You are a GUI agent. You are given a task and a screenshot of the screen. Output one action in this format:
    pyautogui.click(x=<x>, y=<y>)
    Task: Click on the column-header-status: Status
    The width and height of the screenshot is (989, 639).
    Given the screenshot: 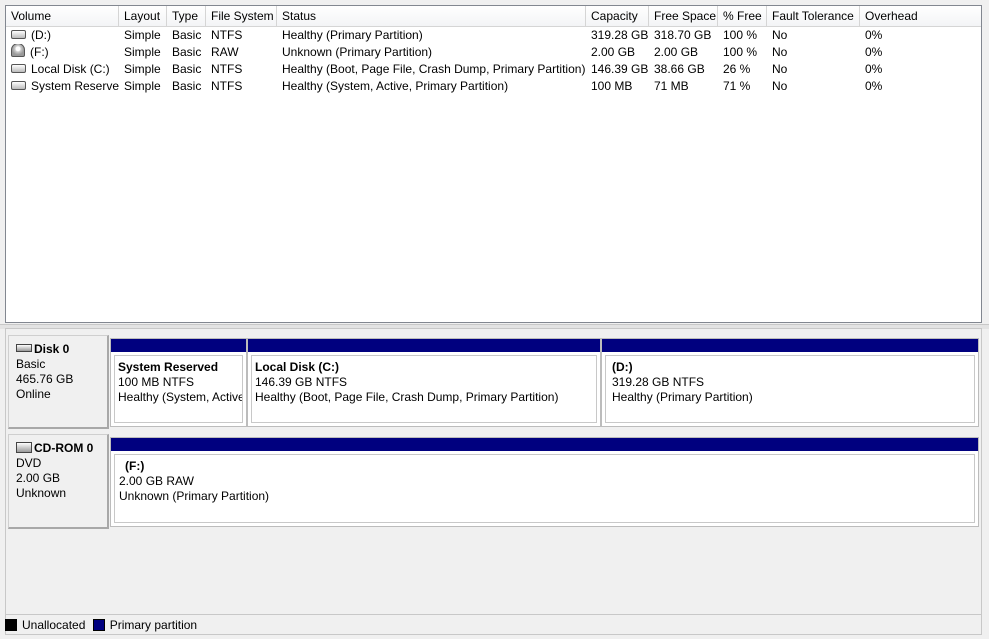 What is the action you would take?
    pyautogui.click(x=431, y=16)
    